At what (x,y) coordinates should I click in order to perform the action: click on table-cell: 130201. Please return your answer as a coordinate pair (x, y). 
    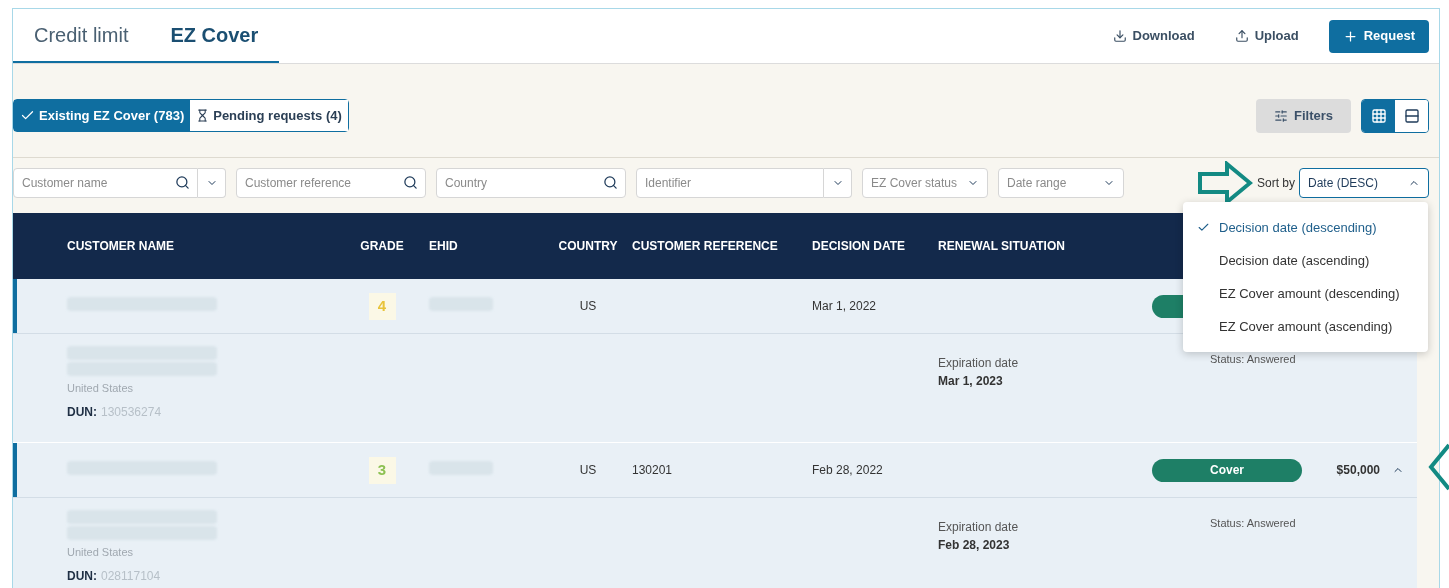
    Looking at the image, I should click on (652, 470).